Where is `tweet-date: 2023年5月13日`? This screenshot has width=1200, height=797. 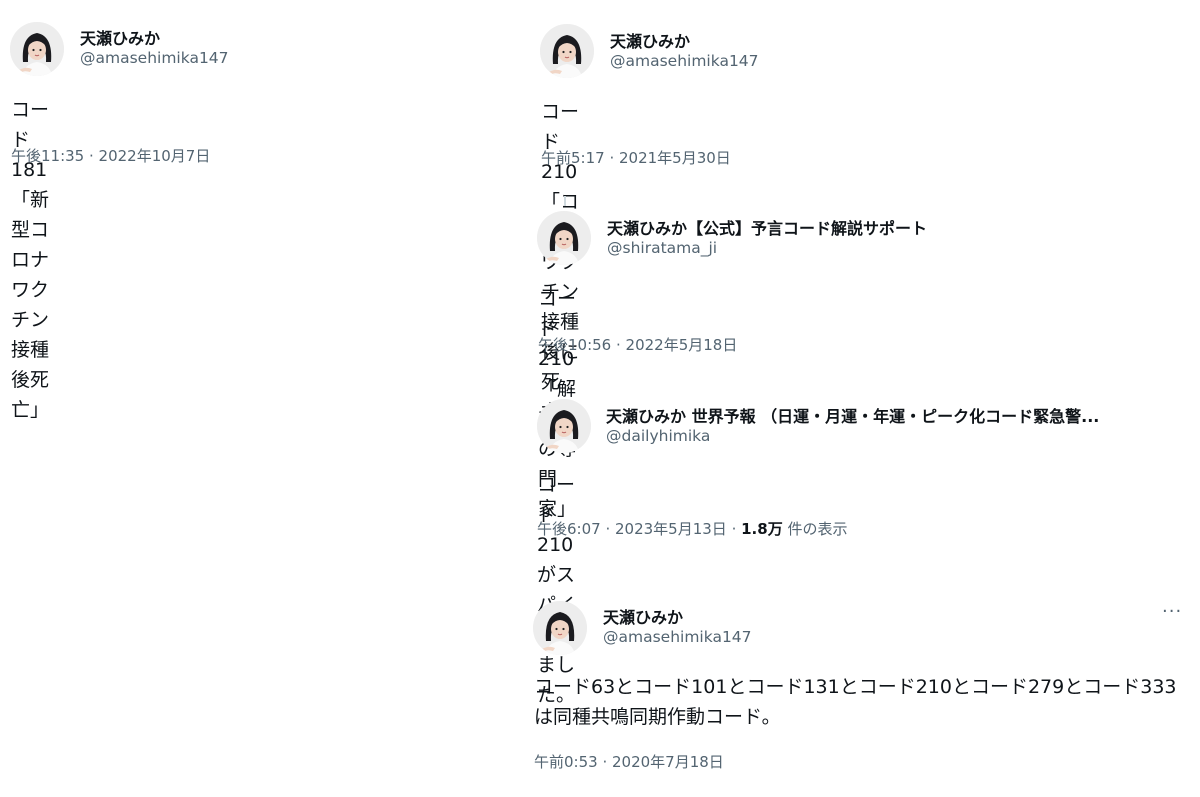 tweet-date: 2023年5月13日 is located at coordinates (671, 529).